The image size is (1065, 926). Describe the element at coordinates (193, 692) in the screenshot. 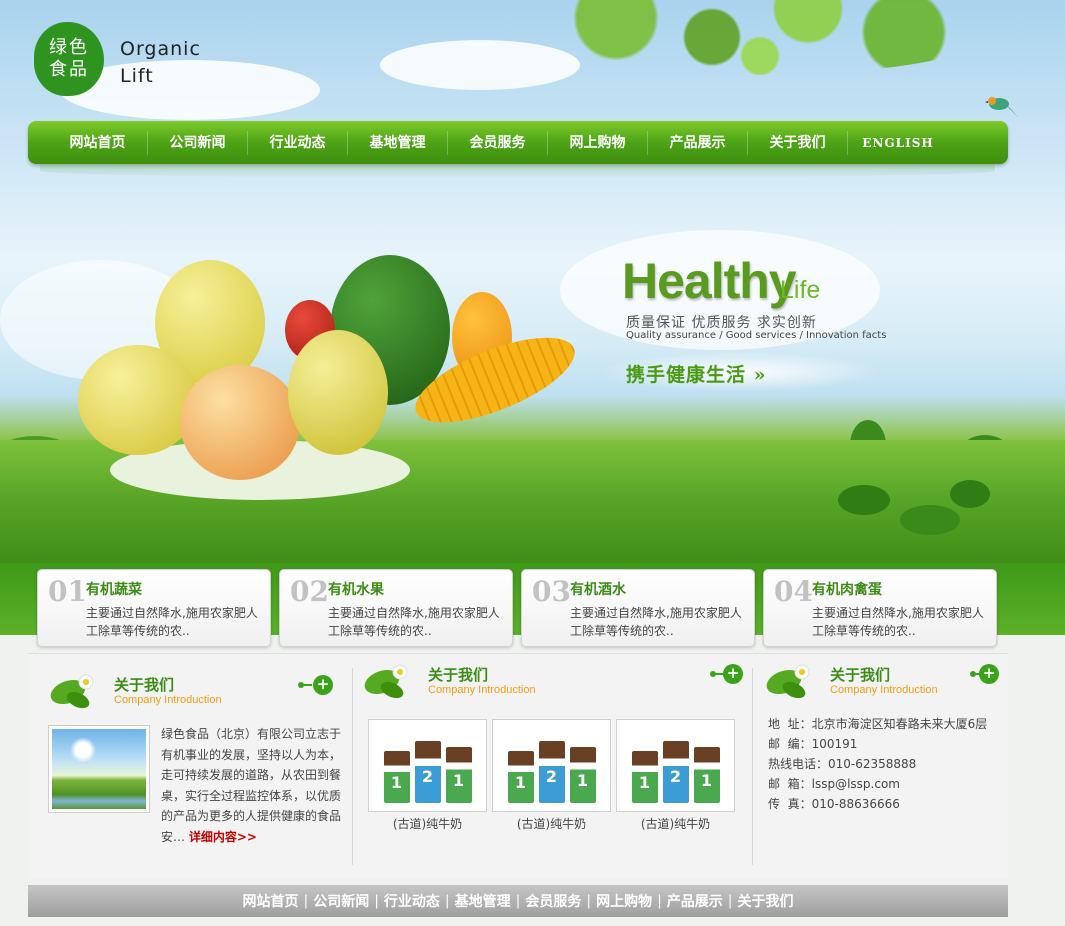

I see `about-section-header: 关于我们 Company Introduction` at that location.